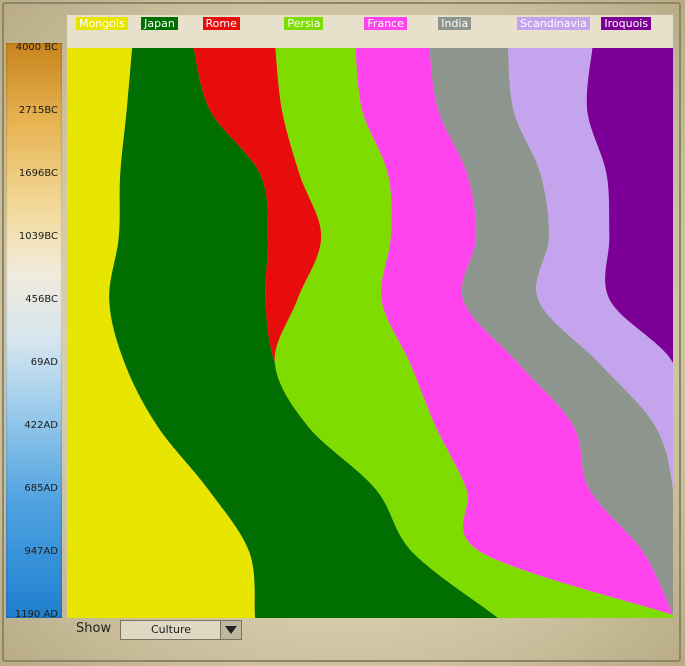  Describe the element at coordinates (36, 614) in the screenshot. I see `time-tick-label: 1190 AD` at that location.